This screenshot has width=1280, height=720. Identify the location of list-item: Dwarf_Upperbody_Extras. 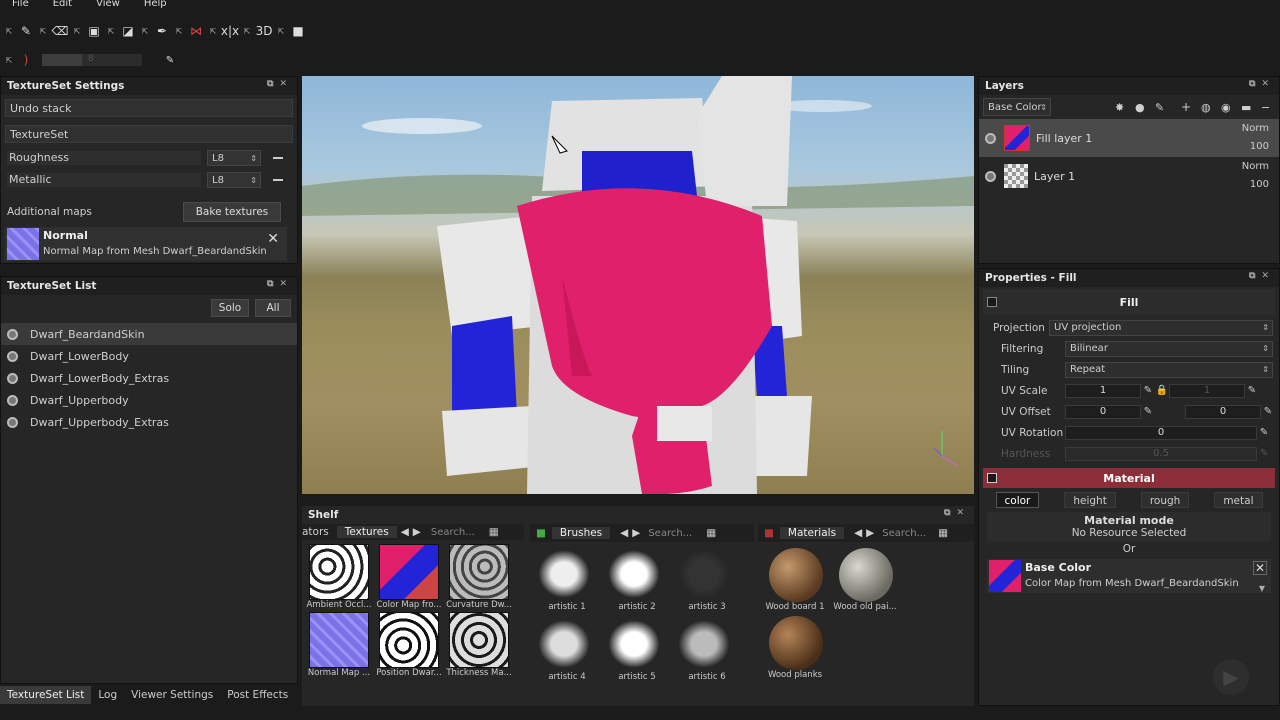
(149, 422).